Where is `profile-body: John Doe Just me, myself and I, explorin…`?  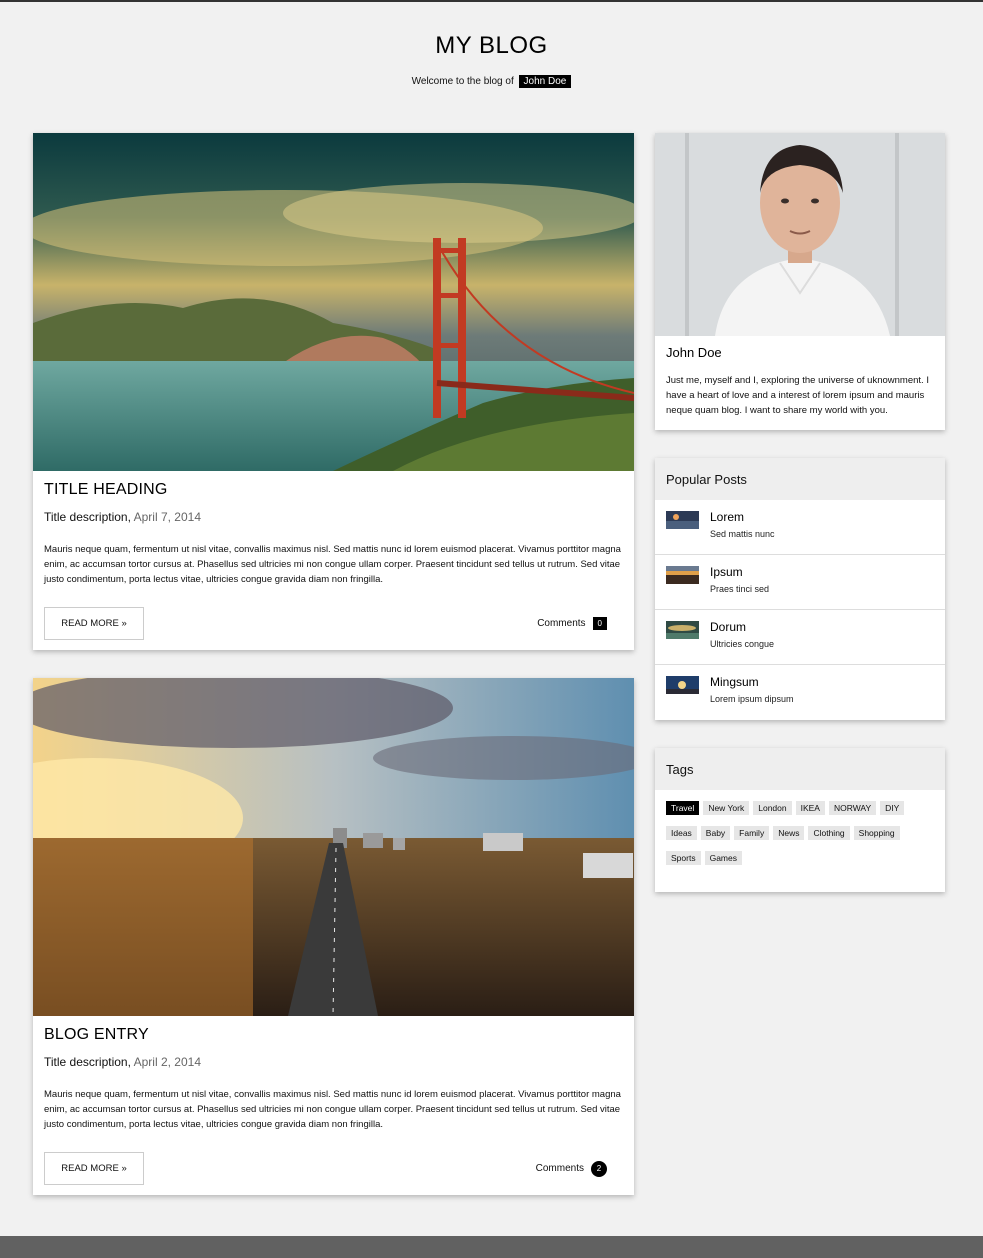 profile-body: John Doe Just me, myself and I, explorin… is located at coordinates (800, 383).